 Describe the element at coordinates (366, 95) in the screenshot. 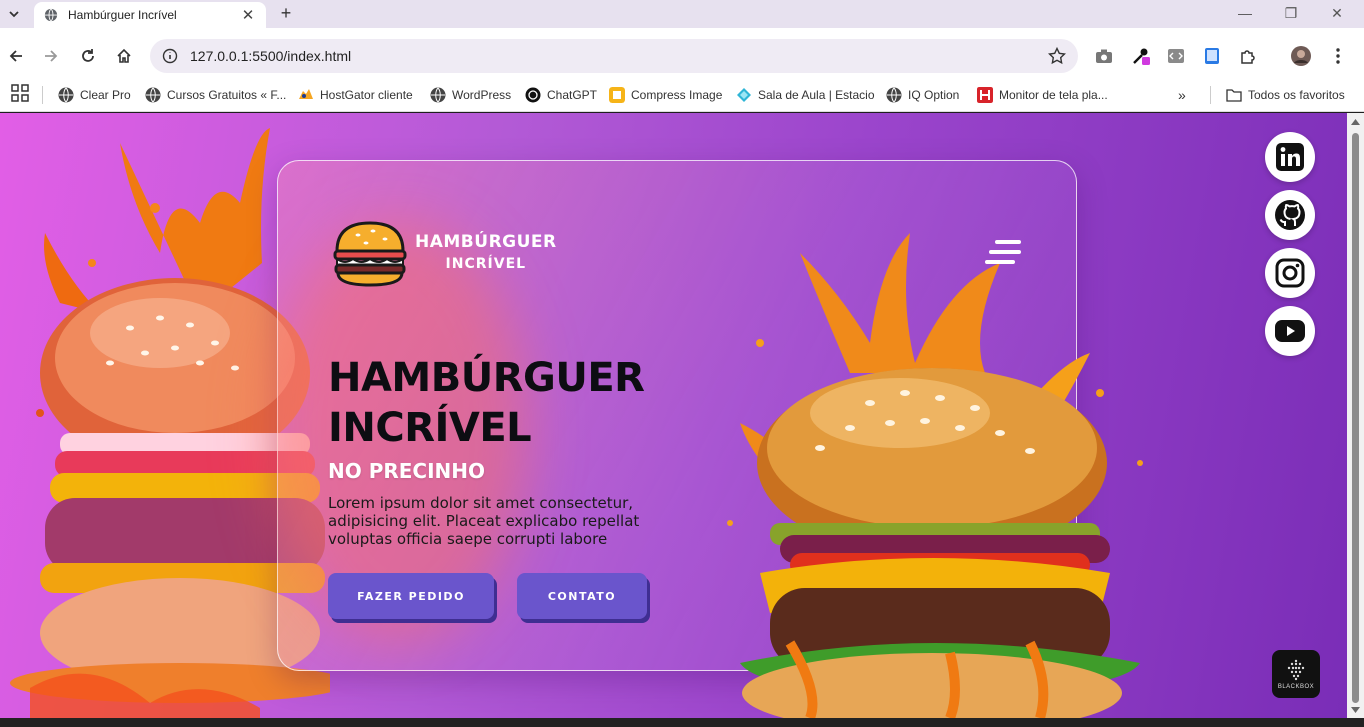

I see `bookmark-label: HostGator cliente` at that location.